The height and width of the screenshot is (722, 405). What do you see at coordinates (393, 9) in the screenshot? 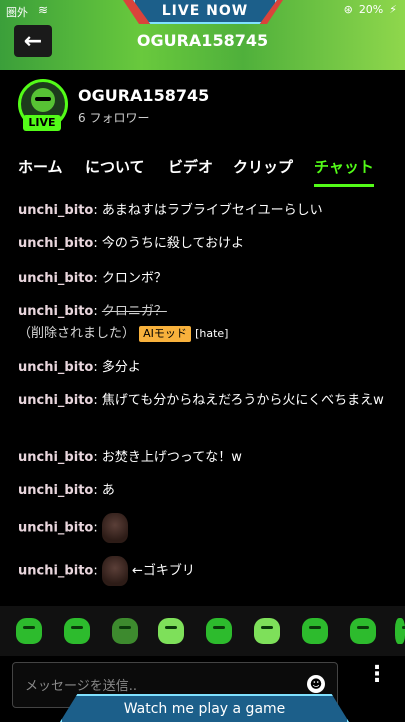
I see `battery-icon: ⚡` at bounding box center [393, 9].